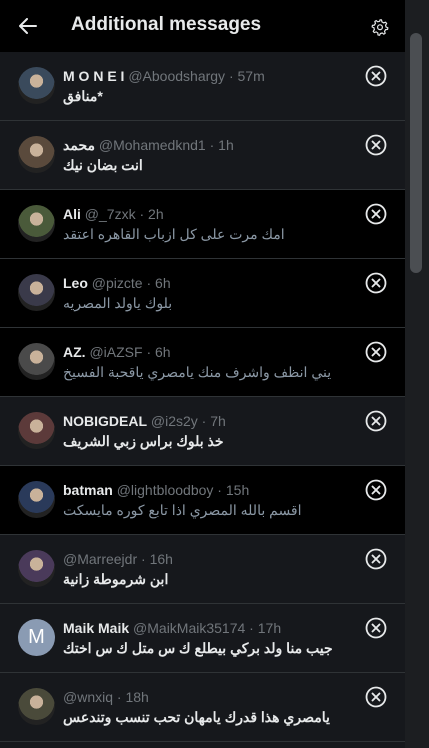 Image resolution: width=429 pixels, height=748 pixels. I want to click on settings-button, so click(380, 27).